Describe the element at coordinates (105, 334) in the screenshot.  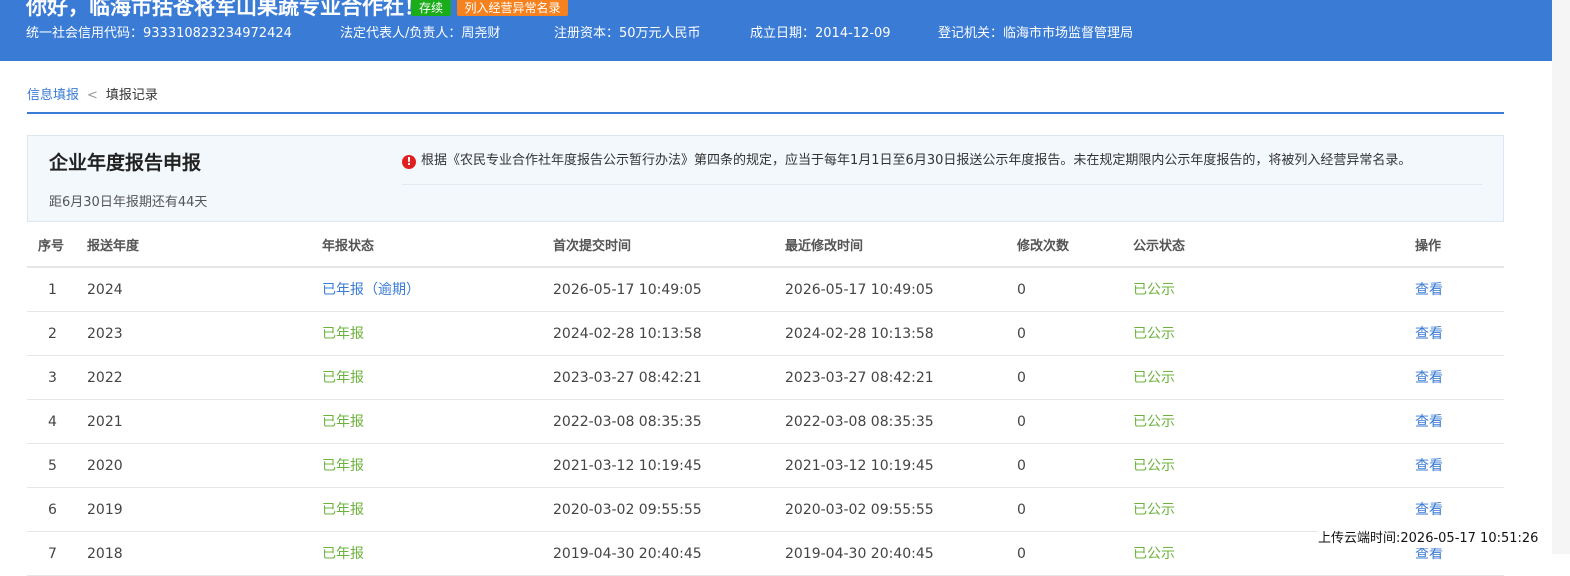
I see `row-year: 2023` at that location.